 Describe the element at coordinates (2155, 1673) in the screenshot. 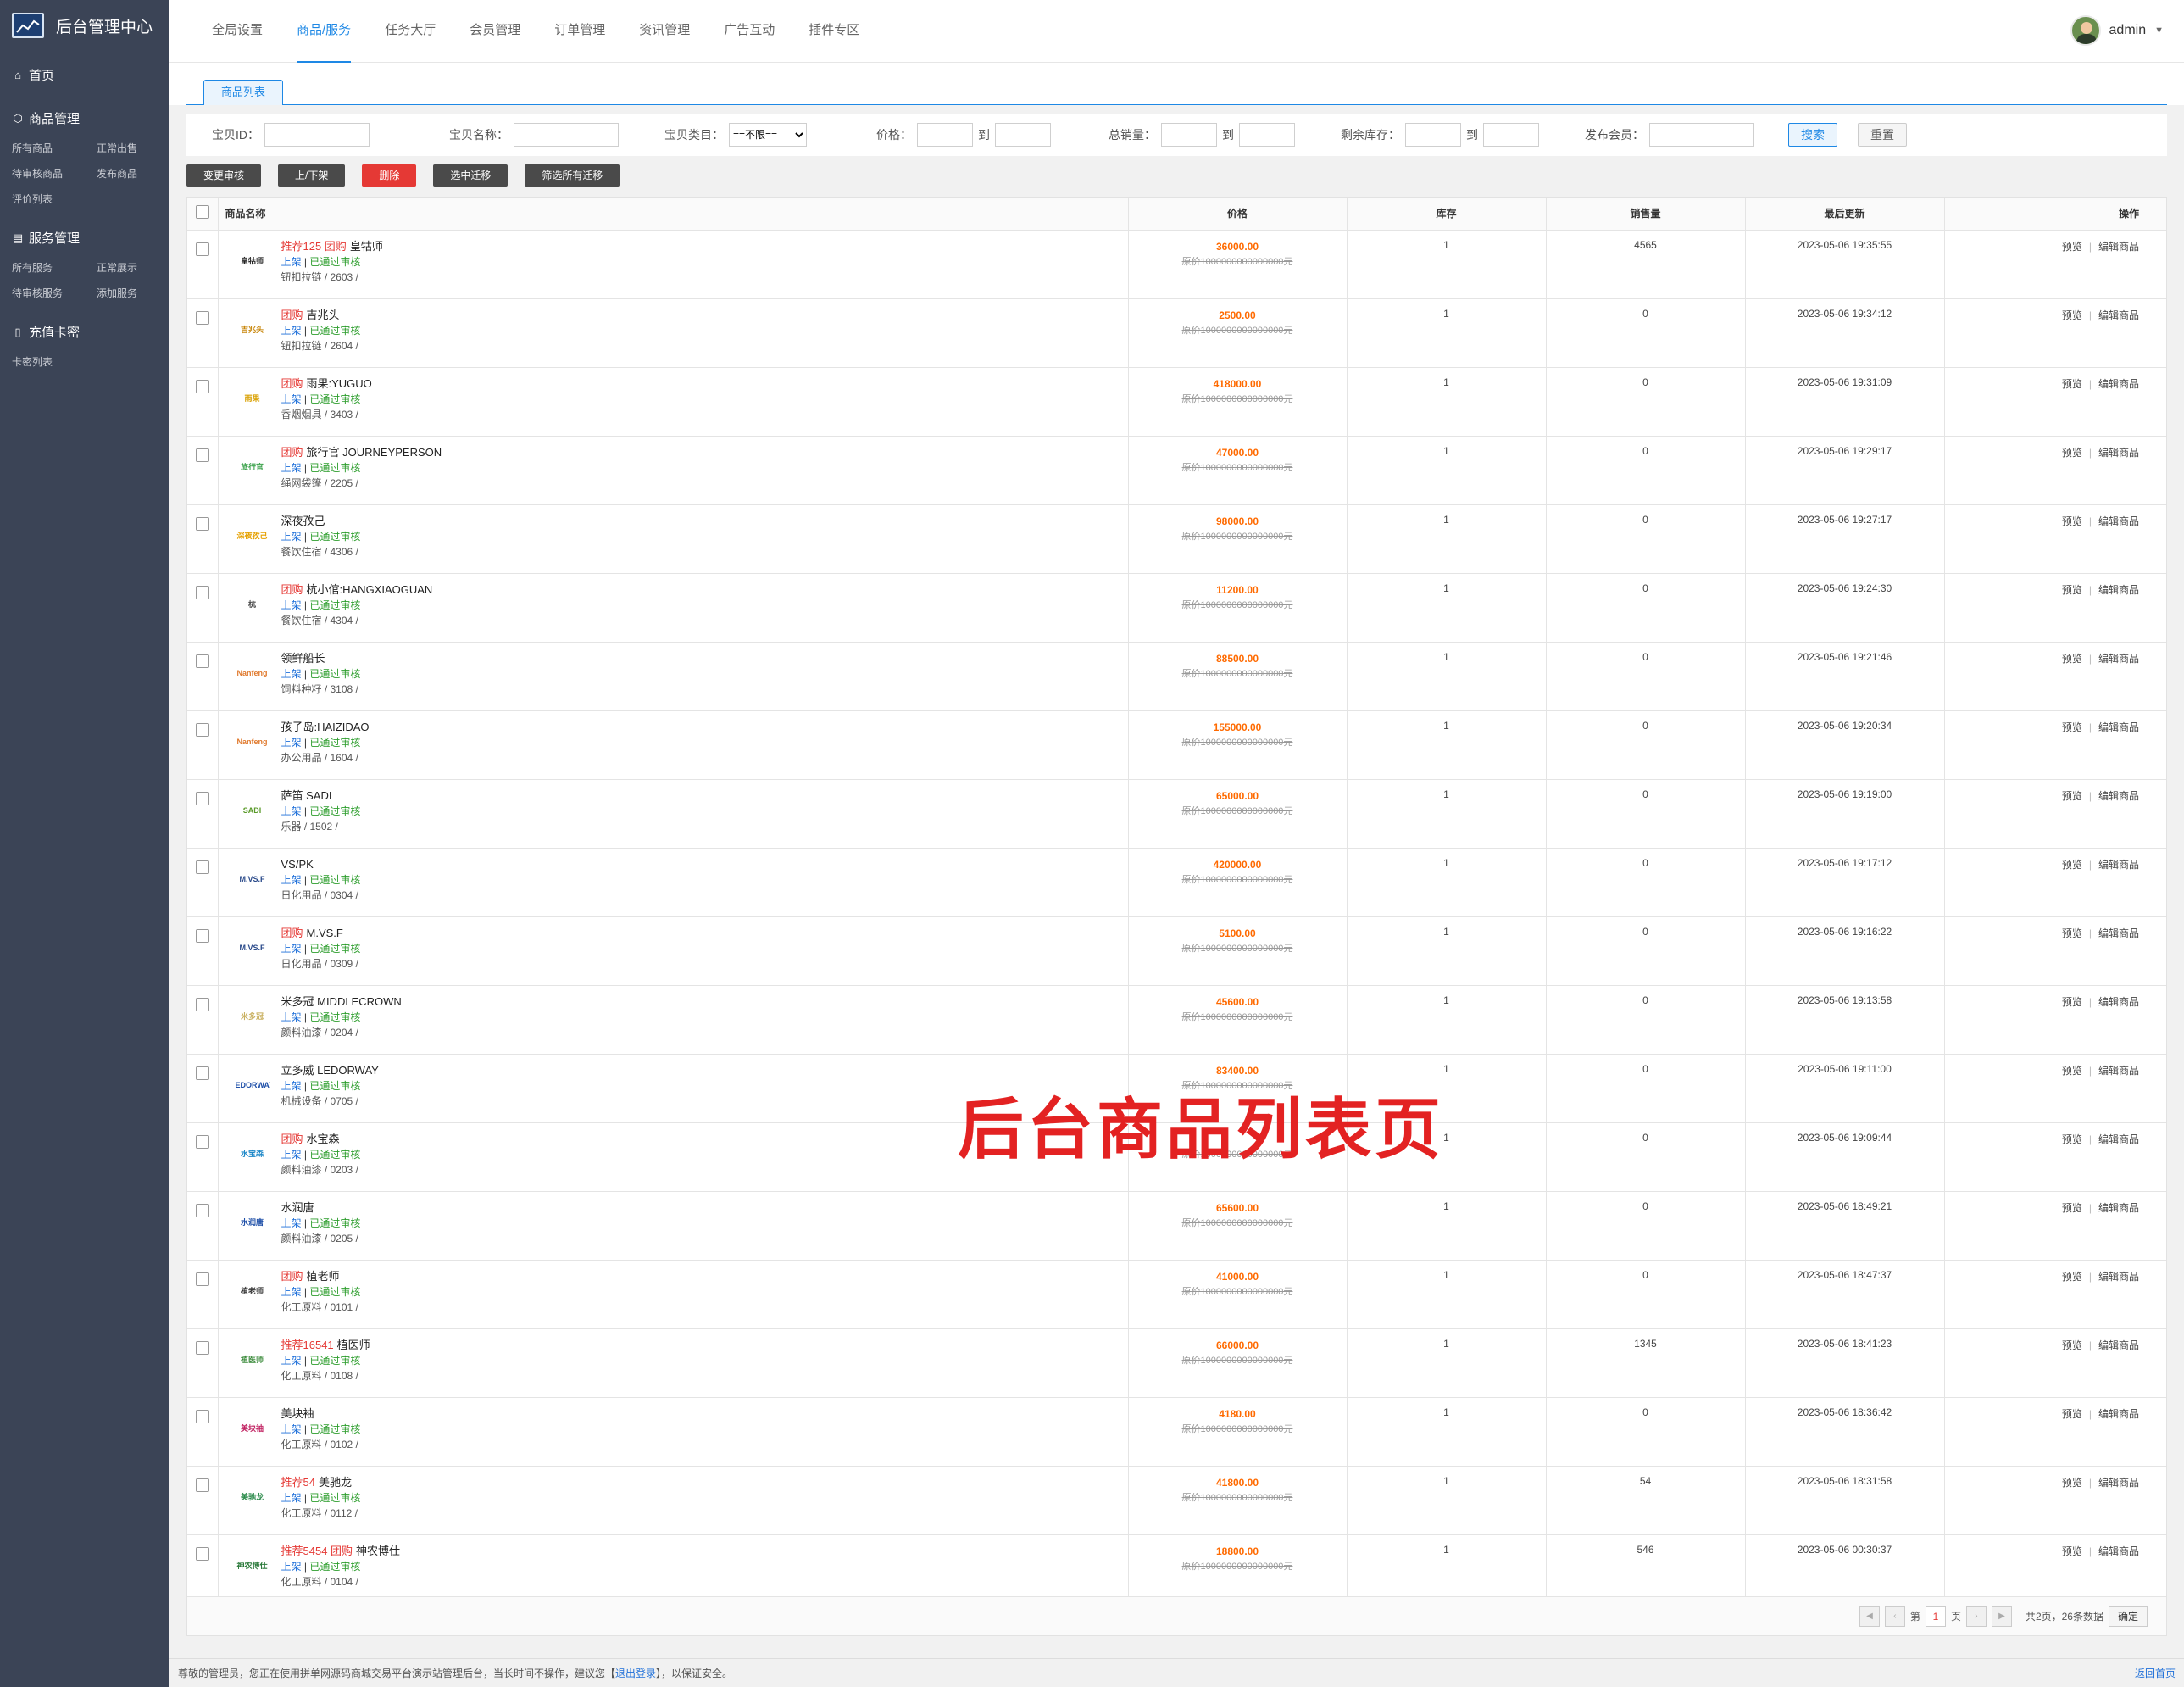

I see `back-home-link: 返回首页` at that location.